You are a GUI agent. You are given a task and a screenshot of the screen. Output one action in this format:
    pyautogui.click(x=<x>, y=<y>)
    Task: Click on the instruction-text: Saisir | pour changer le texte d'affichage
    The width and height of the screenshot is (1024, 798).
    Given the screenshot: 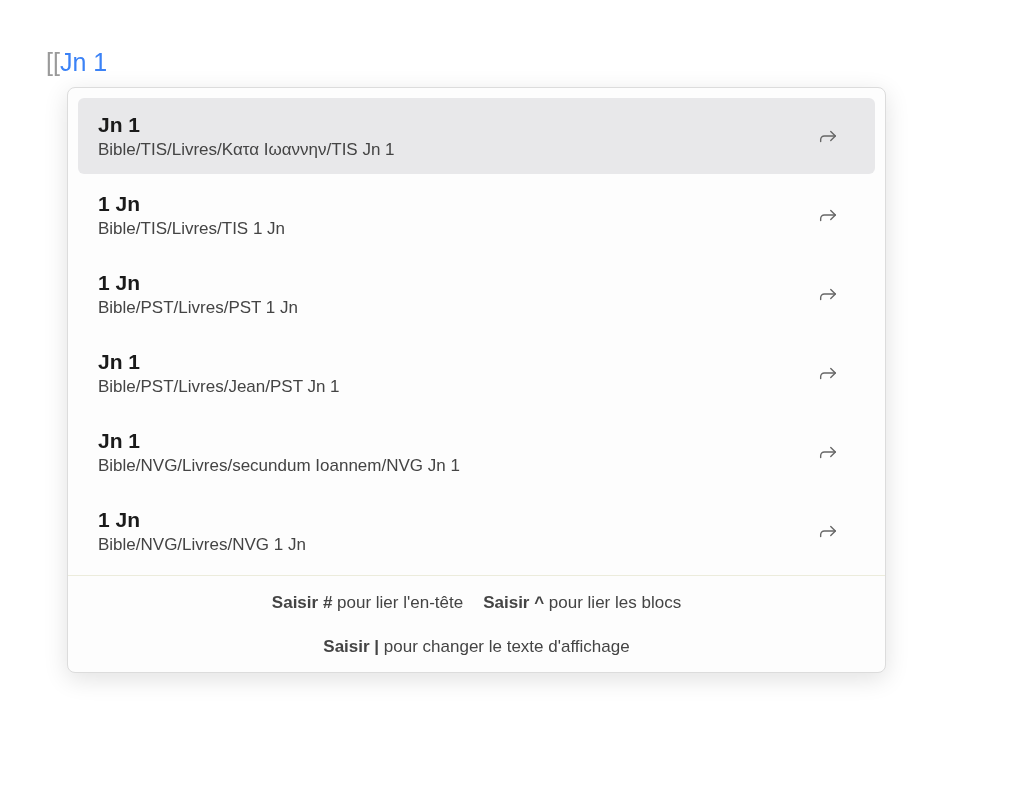 What is the action you would take?
    pyautogui.click(x=476, y=647)
    